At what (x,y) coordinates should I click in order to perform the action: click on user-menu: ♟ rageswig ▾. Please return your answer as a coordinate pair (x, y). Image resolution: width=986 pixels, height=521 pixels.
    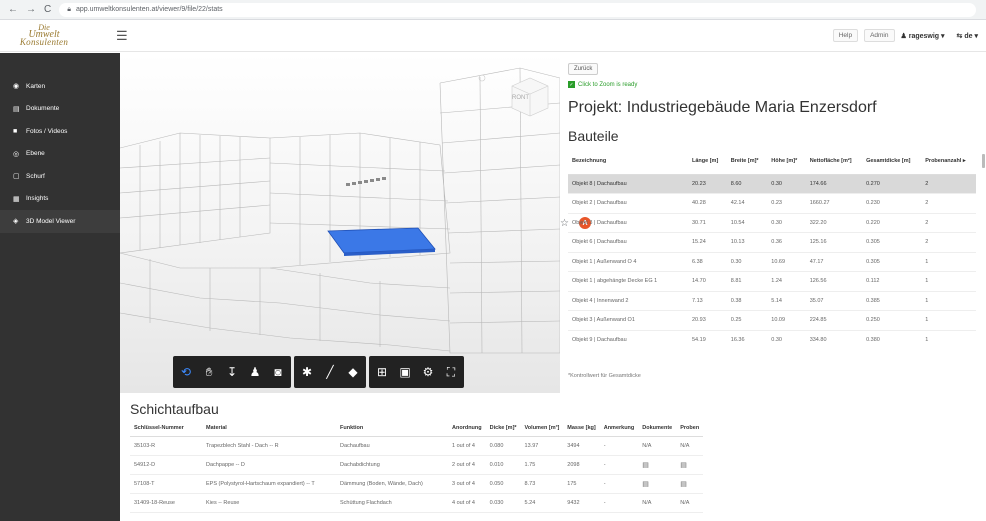
    Looking at the image, I should click on (923, 36).